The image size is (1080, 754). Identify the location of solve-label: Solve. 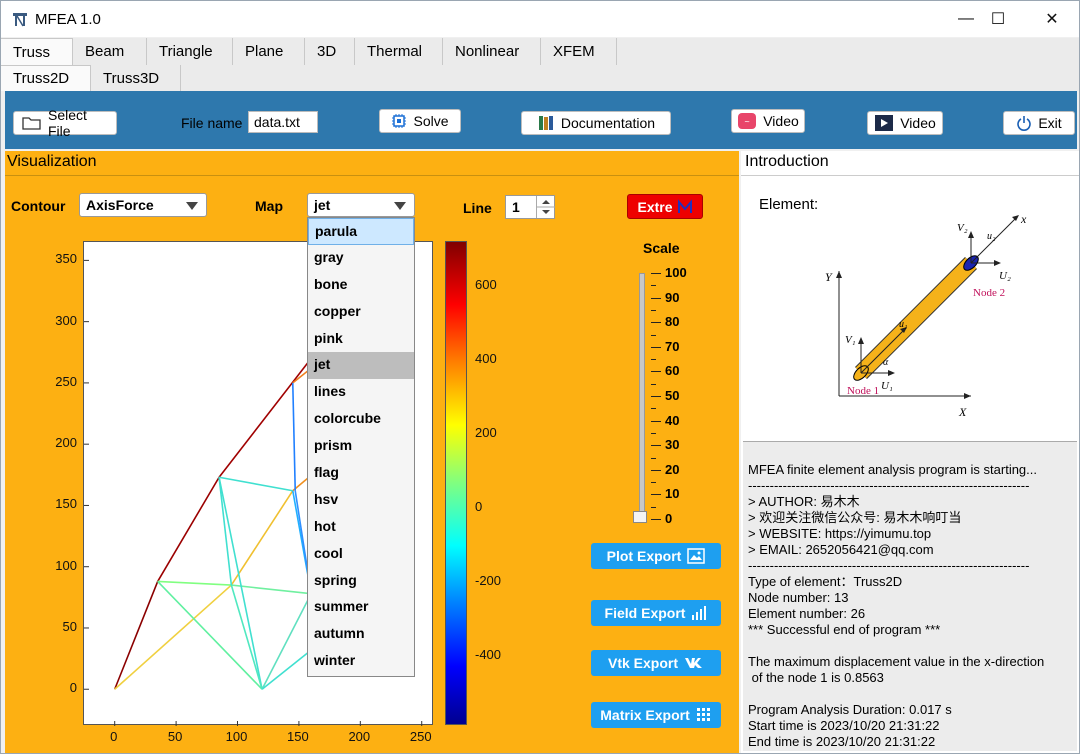
(431, 121).